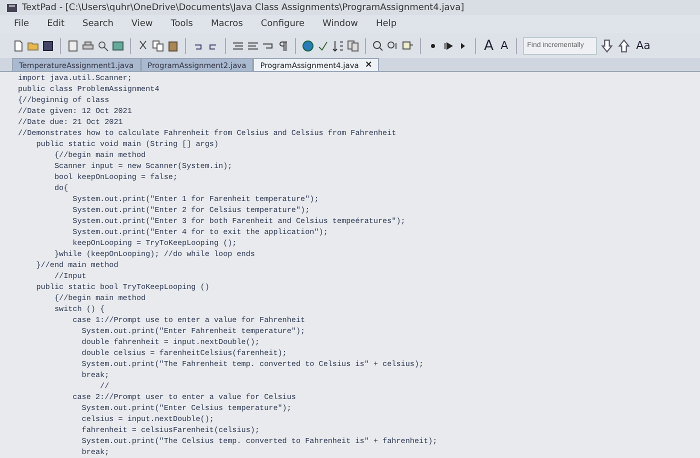 This screenshot has width=700, height=458. What do you see at coordinates (323, 46) in the screenshot?
I see `spell-check-icon` at bounding box center [323, 46].